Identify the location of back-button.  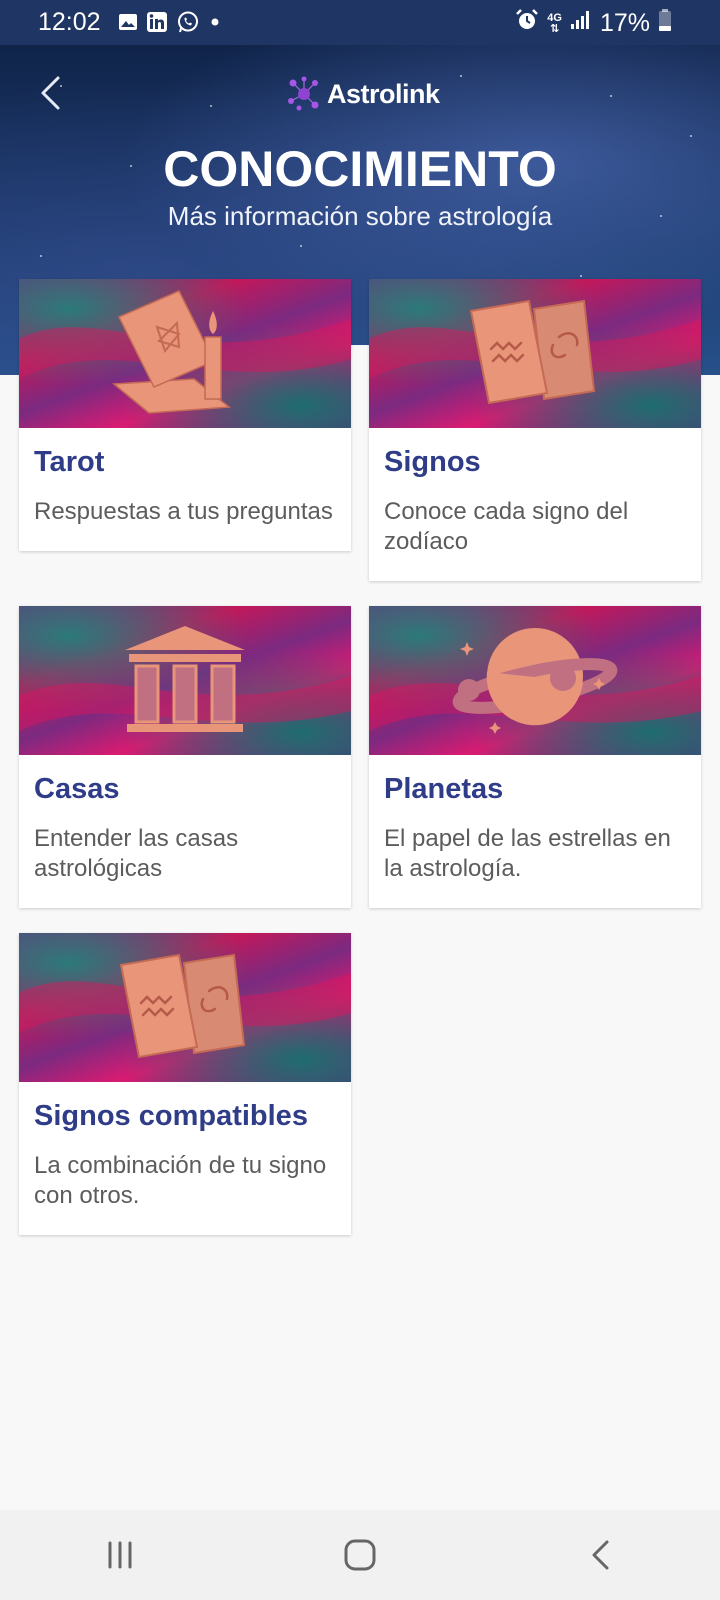
(50, 93).